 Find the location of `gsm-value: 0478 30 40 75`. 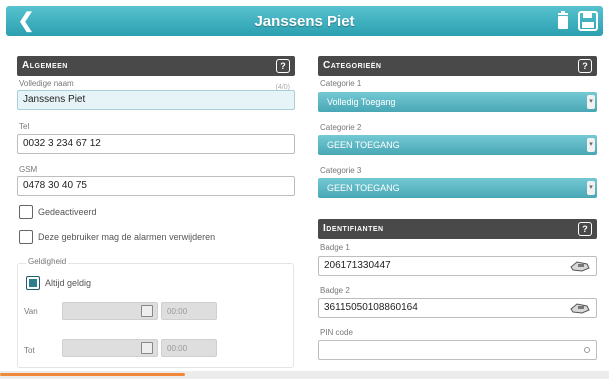

gsm-value: 0478 30 40 75 is located at coordinates (55, 185).